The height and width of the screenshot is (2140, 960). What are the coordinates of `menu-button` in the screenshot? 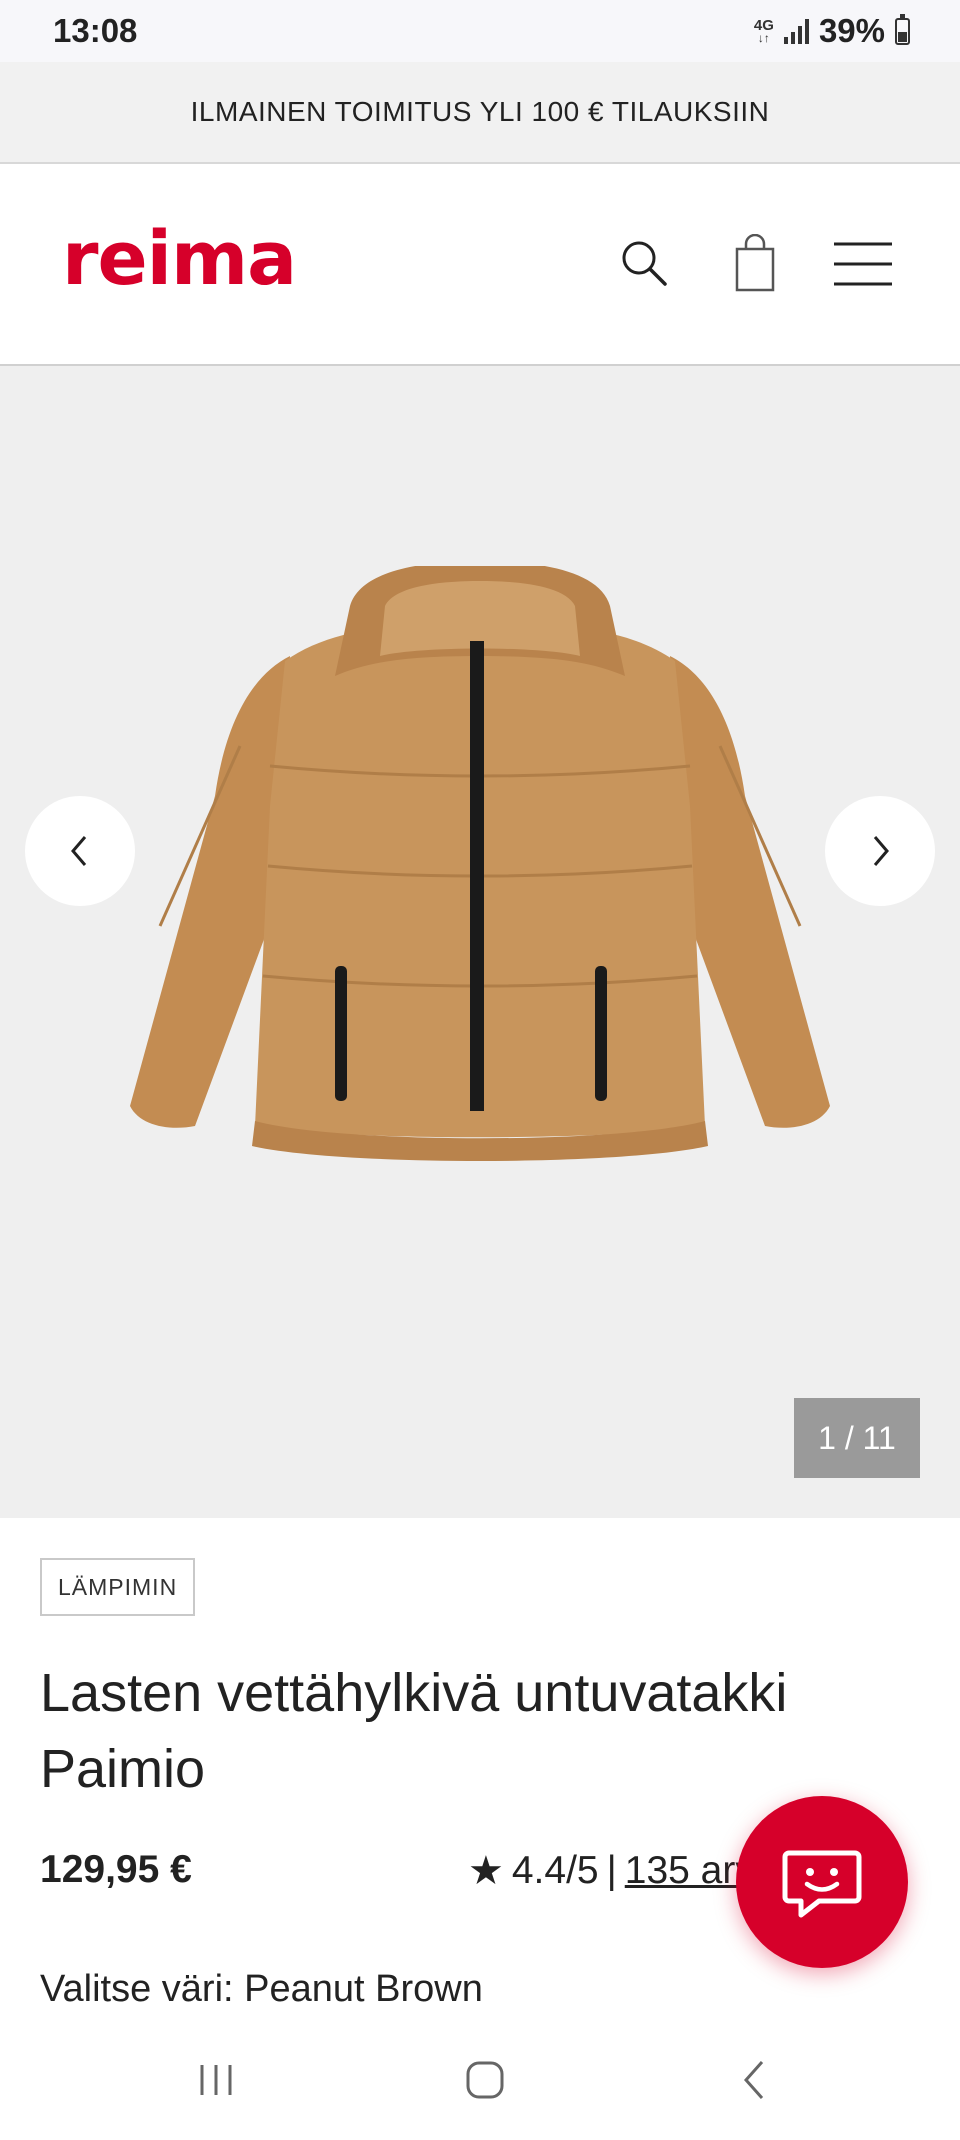 It's located at (863, 264).